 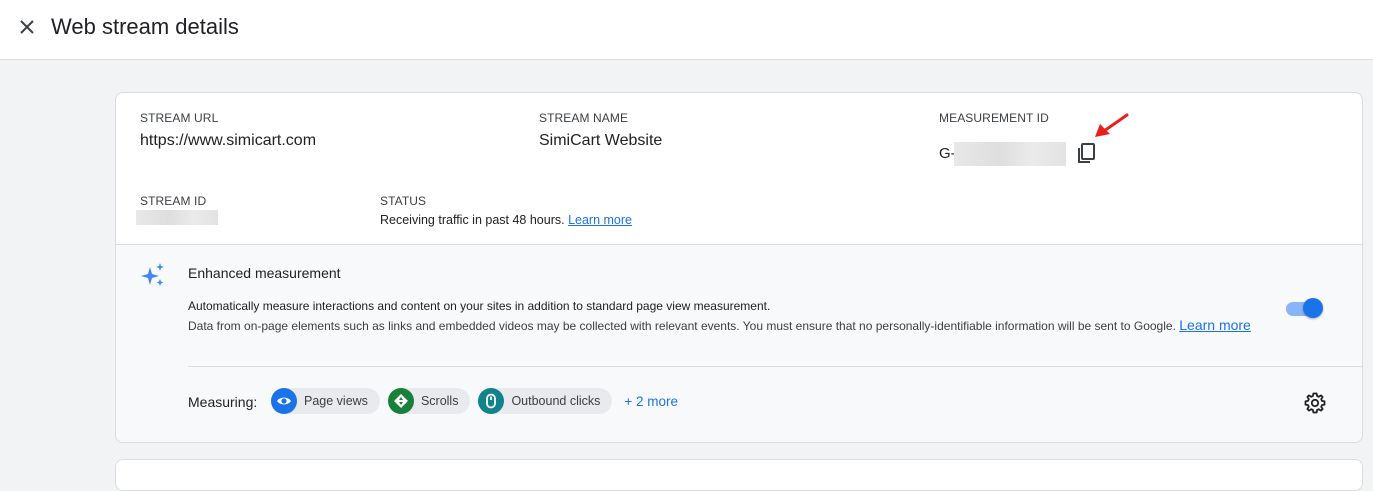 I want to click on annotation-arrow-icon, so click(x=1112, y=125).